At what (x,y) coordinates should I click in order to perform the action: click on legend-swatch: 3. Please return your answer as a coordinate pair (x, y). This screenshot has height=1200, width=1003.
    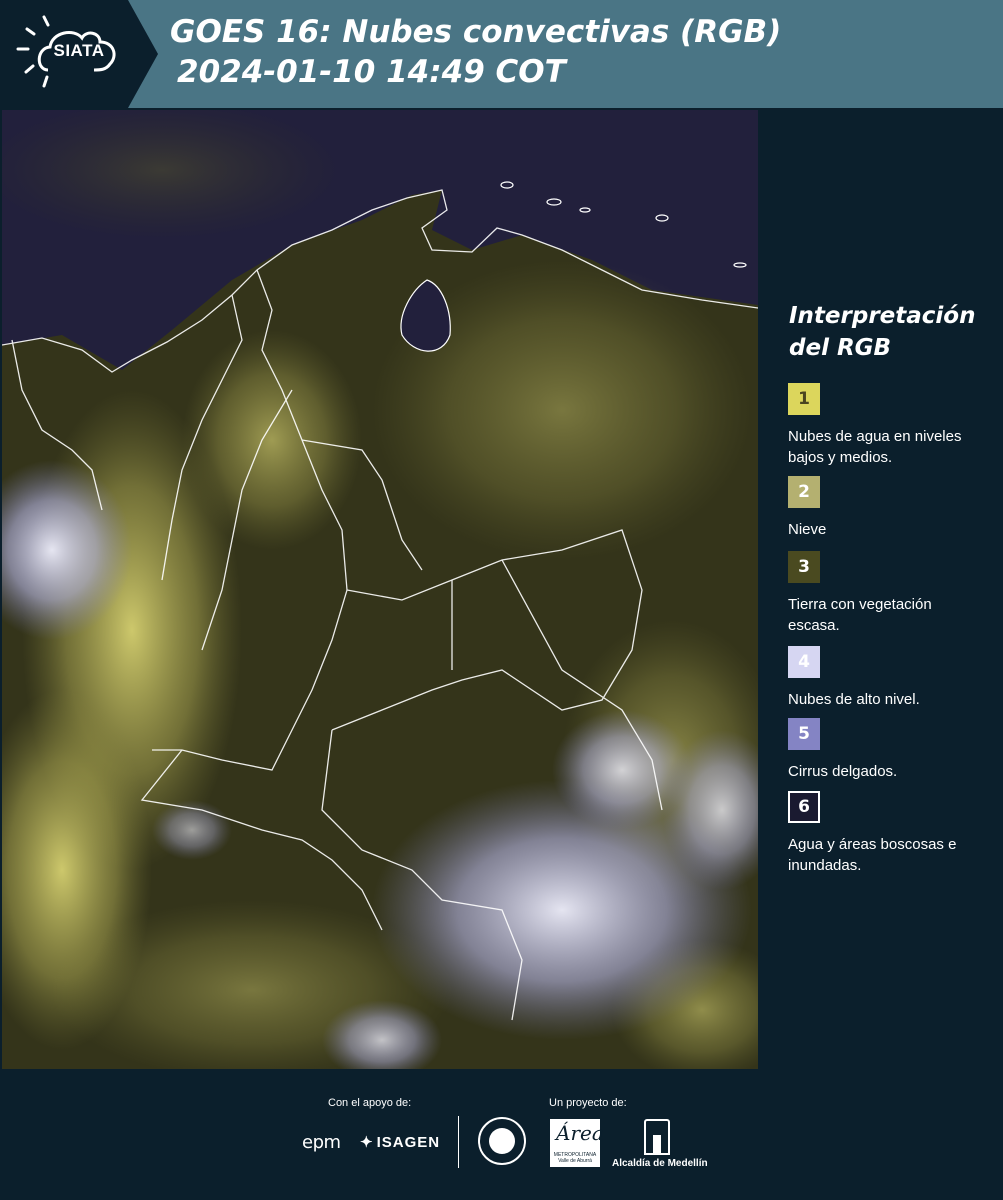
    Looking at the image, I should click on (804, 567).